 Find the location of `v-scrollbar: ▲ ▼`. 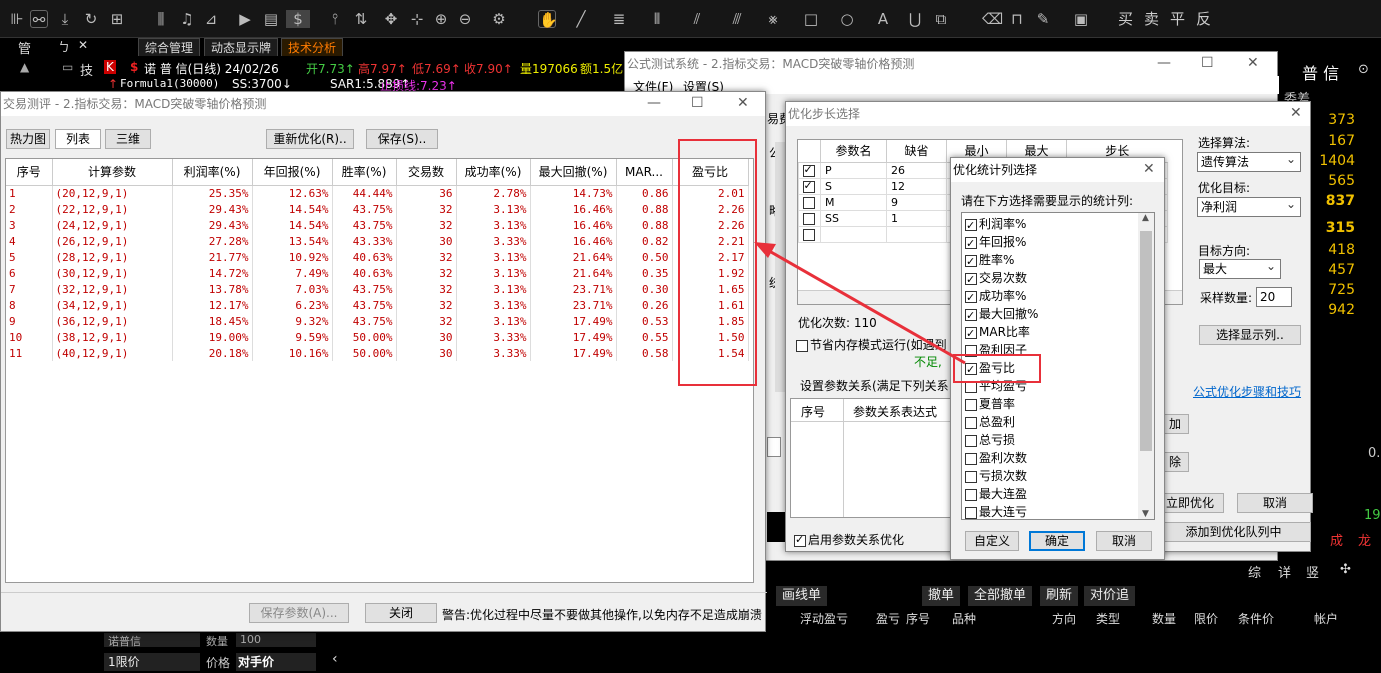

v-scrollbar: ▲ ▼ is located at coordinates (1146, 366).